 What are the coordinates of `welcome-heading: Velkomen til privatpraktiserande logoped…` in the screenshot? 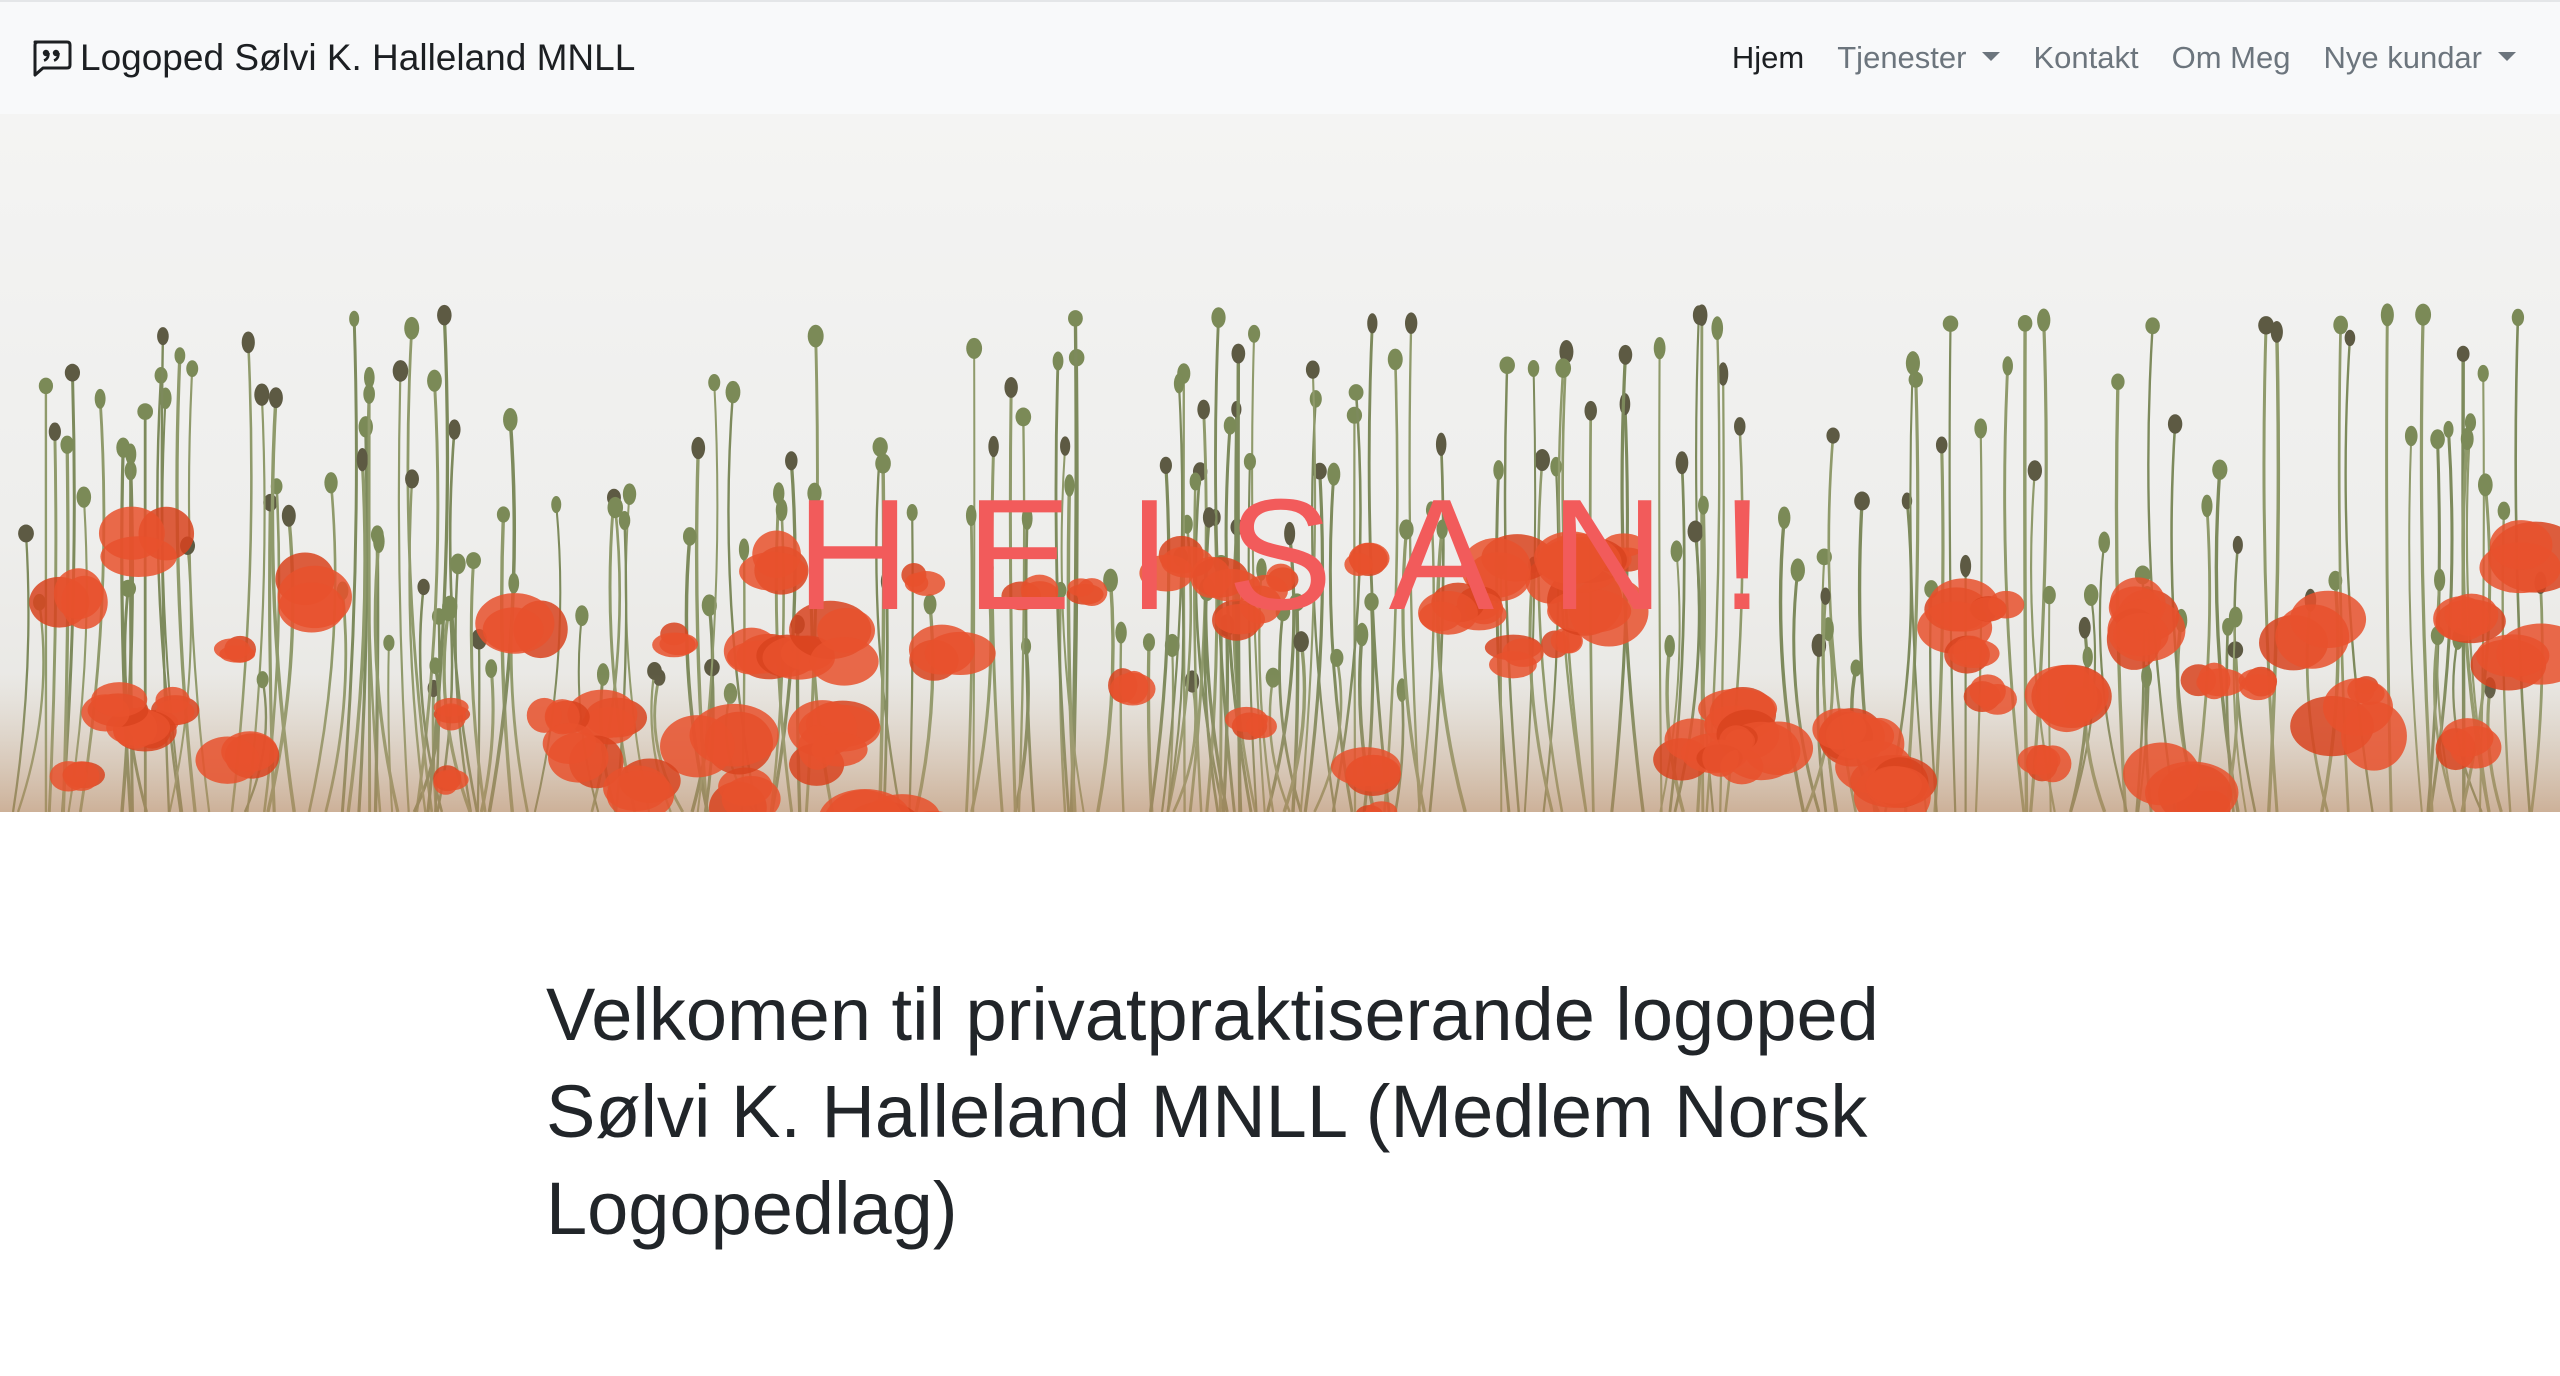 It's located at (1212, 1111).